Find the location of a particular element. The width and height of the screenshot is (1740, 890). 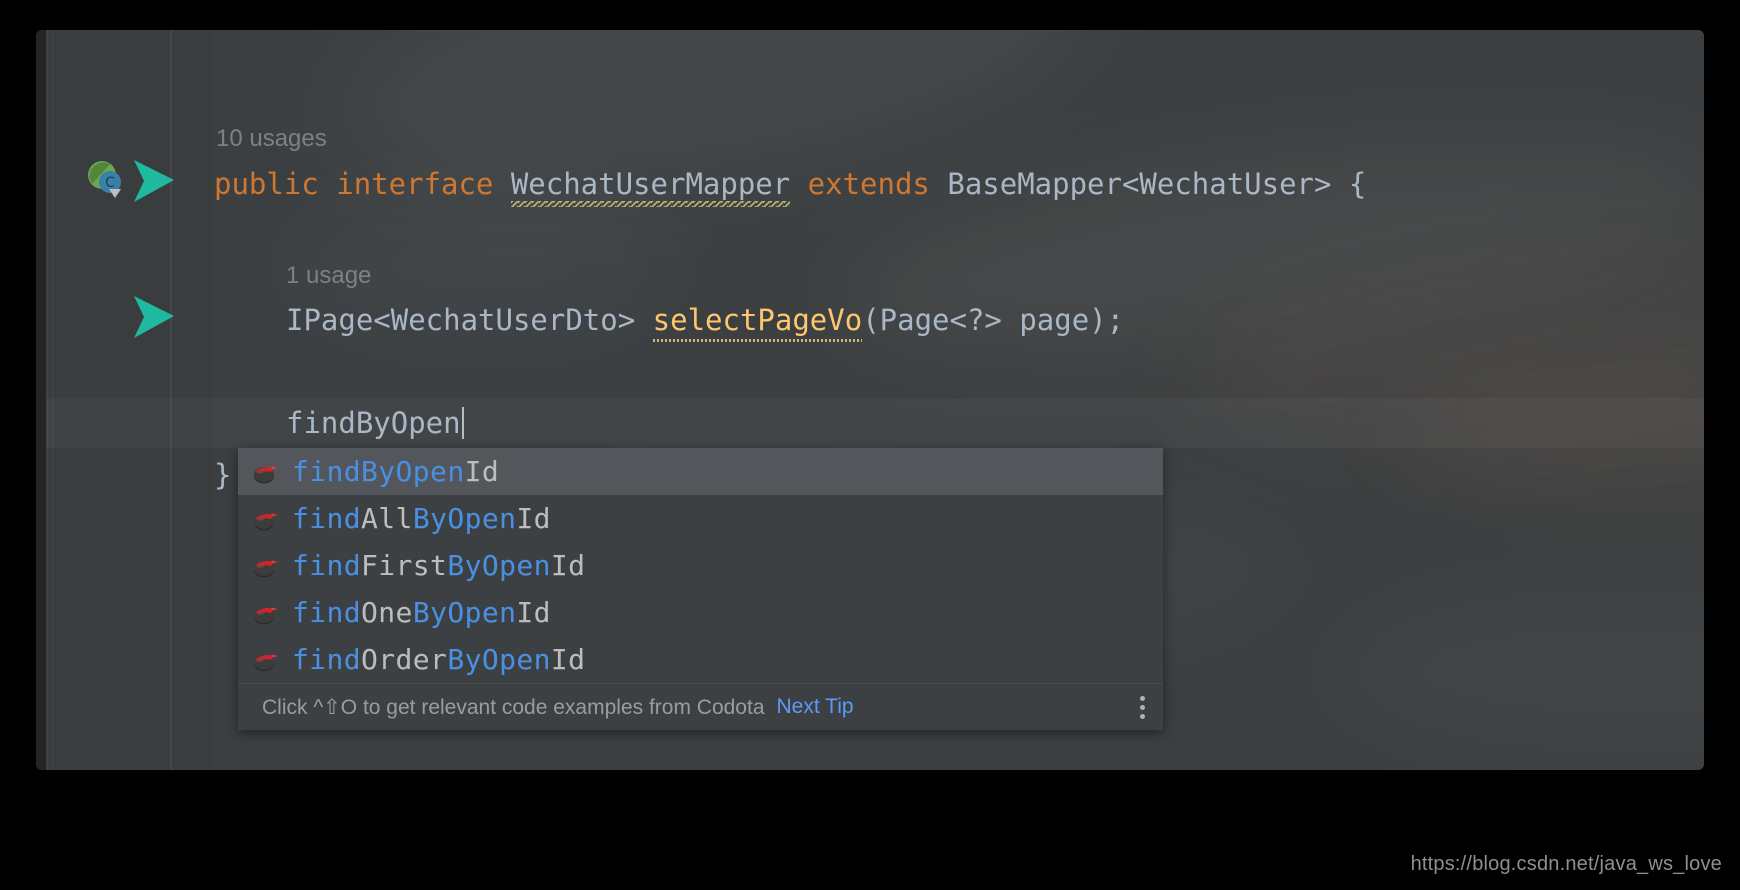

completion-item-label: findFirstByOpenId is located at coordinates (438, 565).